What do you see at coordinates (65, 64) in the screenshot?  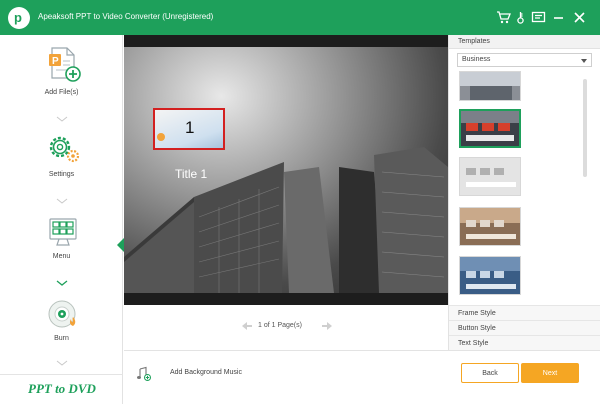 I see `add-file-icon: P` at bounding box center [65, 64].